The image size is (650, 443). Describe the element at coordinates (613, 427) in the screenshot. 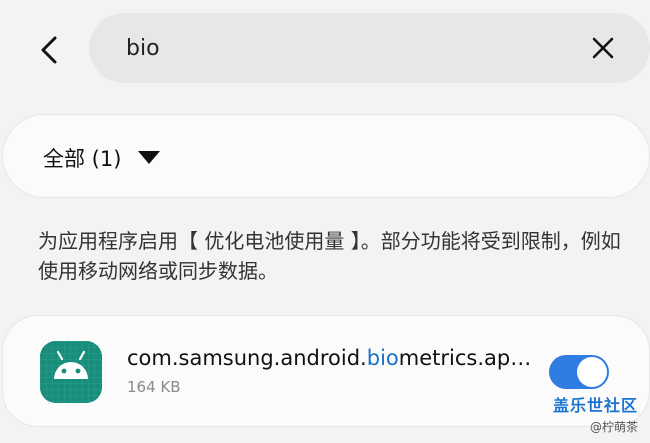

I see `watermark-user: @柠萌茶` at that location.